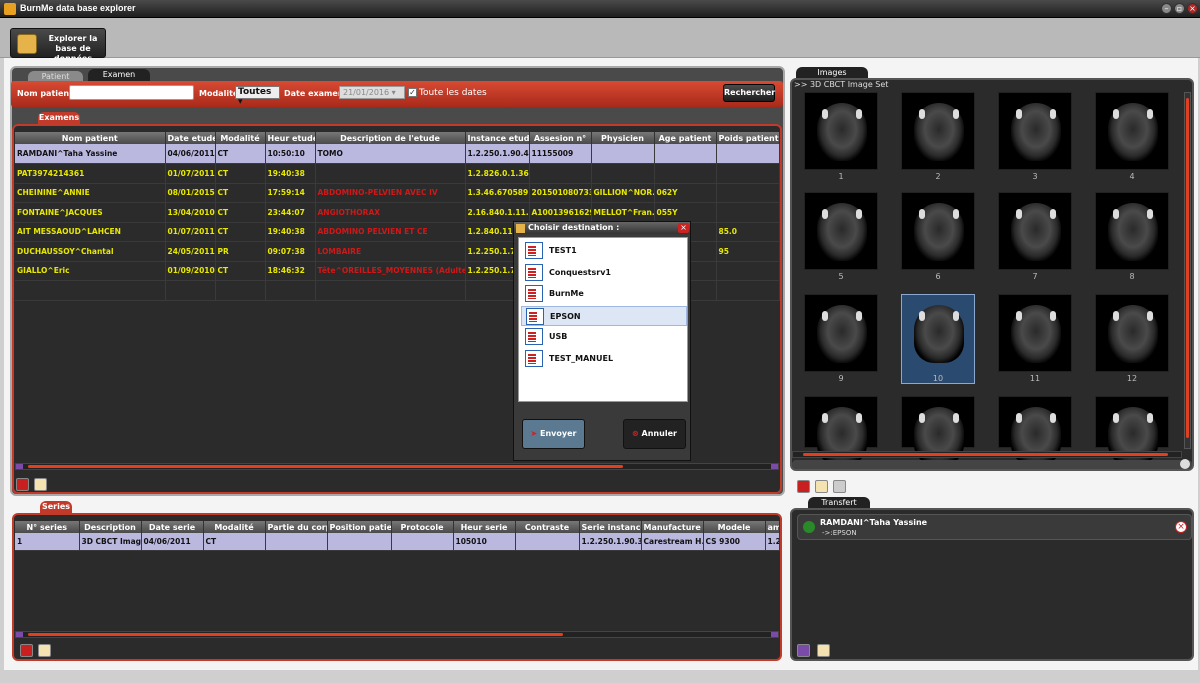  Describe the element at coordinates (1192, 8) in the screenshot. I see `close-button: ×` at that location.